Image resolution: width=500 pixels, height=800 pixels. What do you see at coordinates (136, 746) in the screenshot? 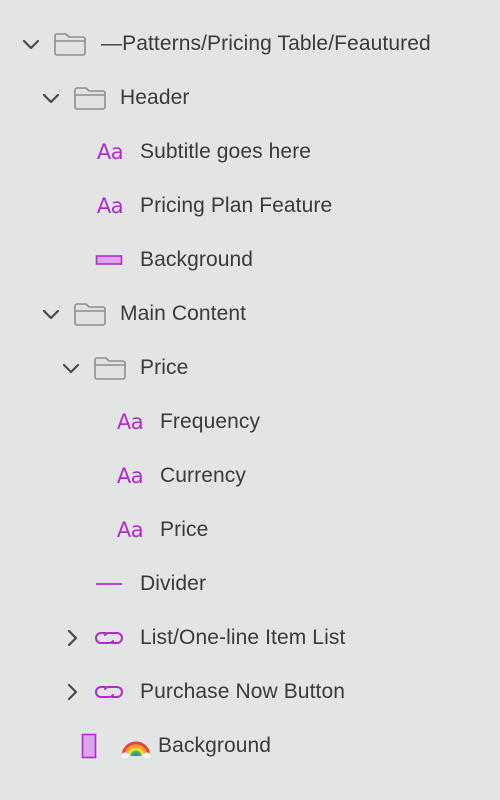
I see `rainbow-icon` at bounding box center [136, 746].